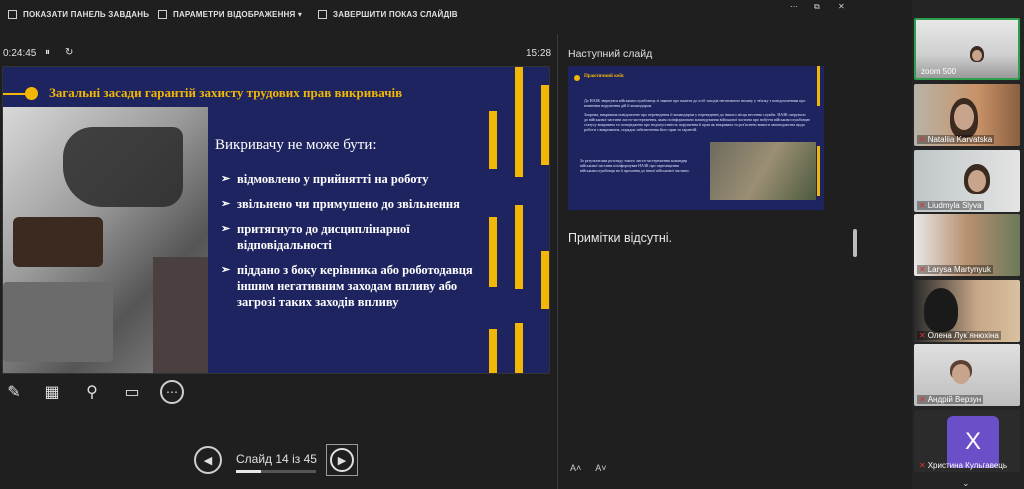 Image resolution: width=1024 pixels, height=489 pixels. What do you see at coordinates (296, 145) in the screenshot?
I see `slide-subtitle: Викривачу не може бути:` at bounding box center [296, 145].